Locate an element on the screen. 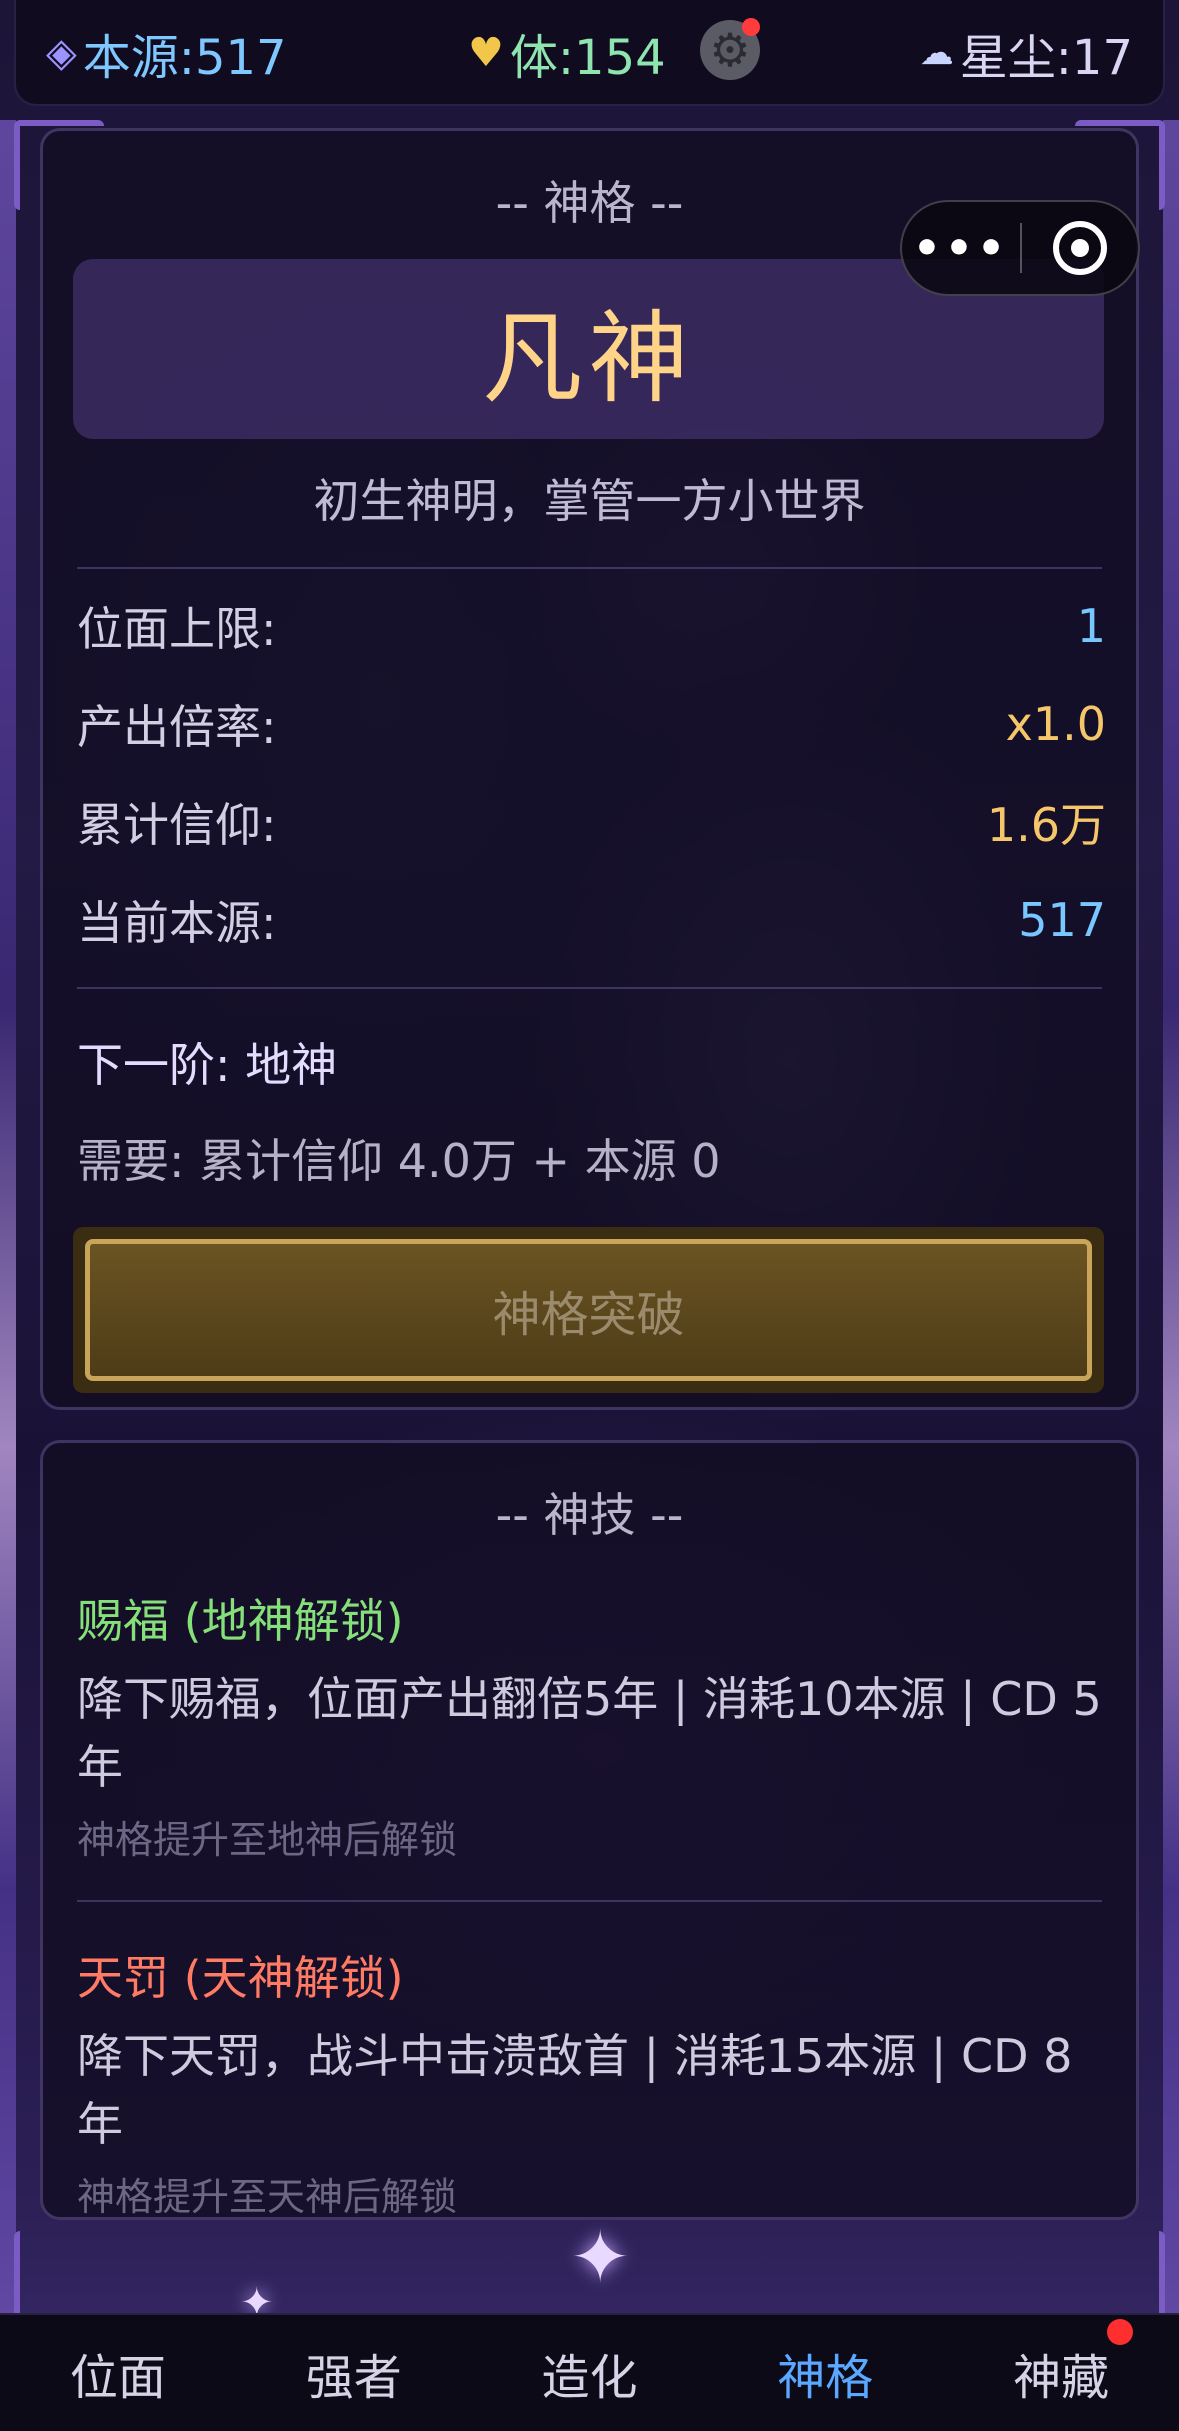 This screenshot has width=1179, height=2431. skill-lock-hint: 神格提升至地神后解锁 is located at coordinates (267, 1840).